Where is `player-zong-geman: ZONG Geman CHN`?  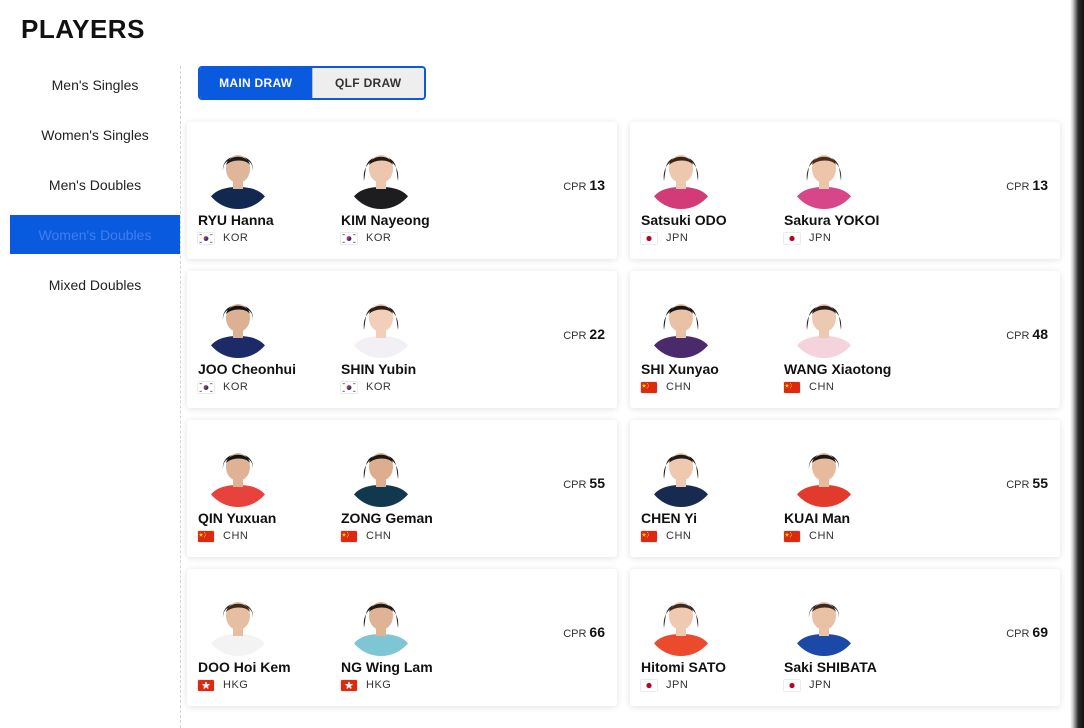 player-zong-geman: ZONG Geman CHN is located at coordinates (411, 488).